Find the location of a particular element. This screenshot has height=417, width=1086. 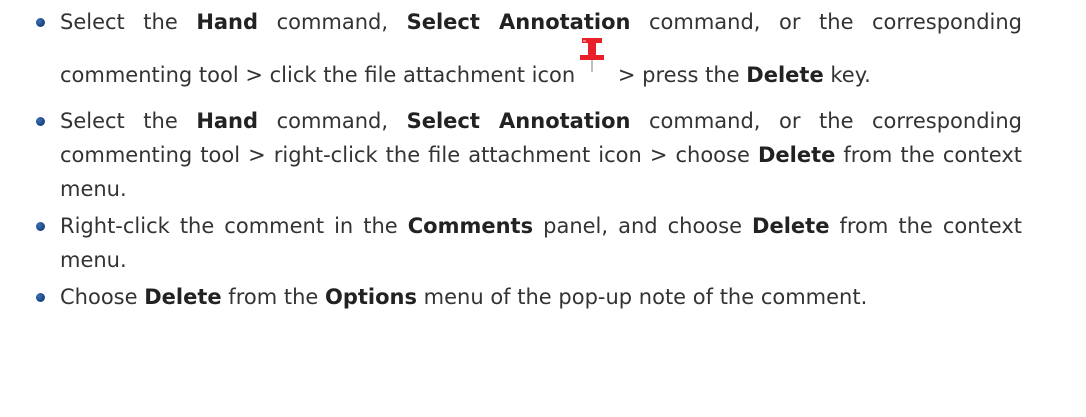

delete-key-label: Delete is located at coordinates (785, 75).